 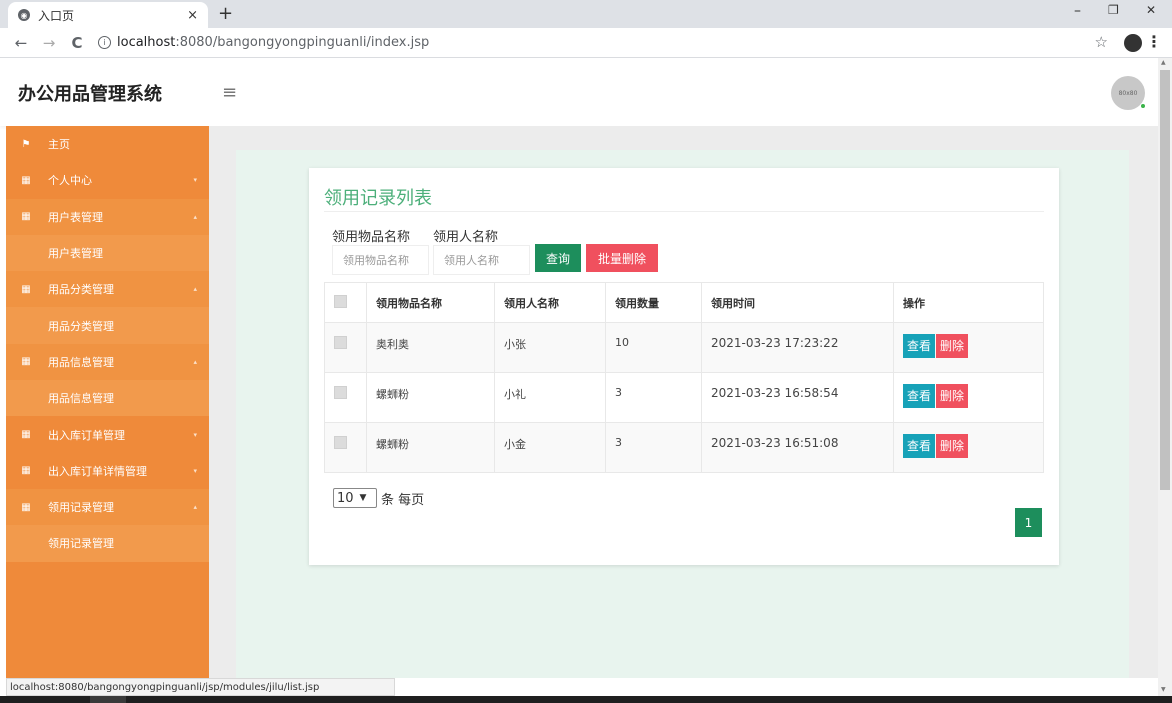 What do you see at coordinates (653, 302) in the screenshot?
I see `column-header: 领用数量` at bounding box center [653, 302].